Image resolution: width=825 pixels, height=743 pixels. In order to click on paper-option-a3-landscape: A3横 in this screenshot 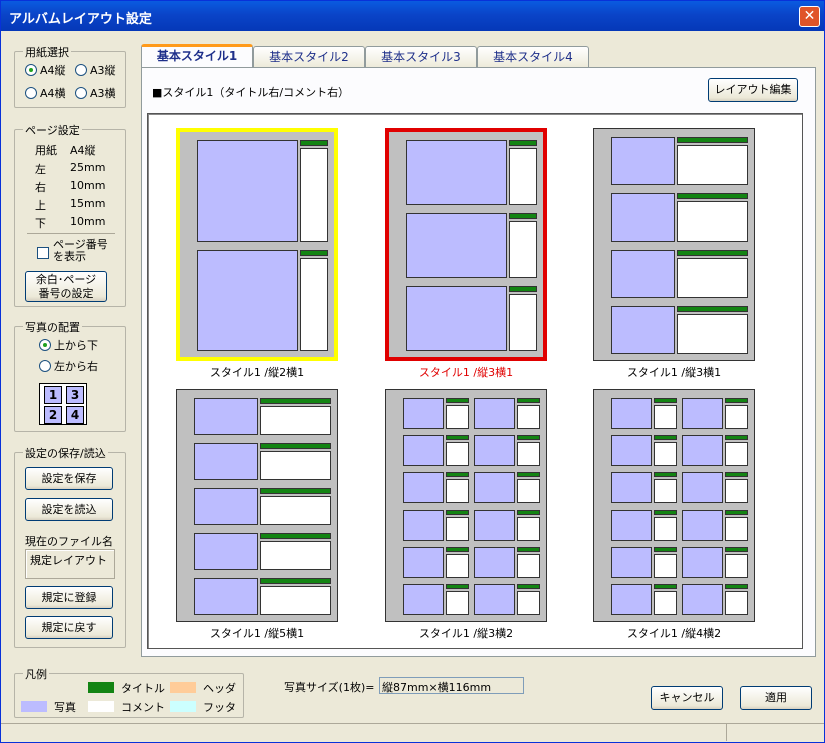, I will do `click(95, 93)`.